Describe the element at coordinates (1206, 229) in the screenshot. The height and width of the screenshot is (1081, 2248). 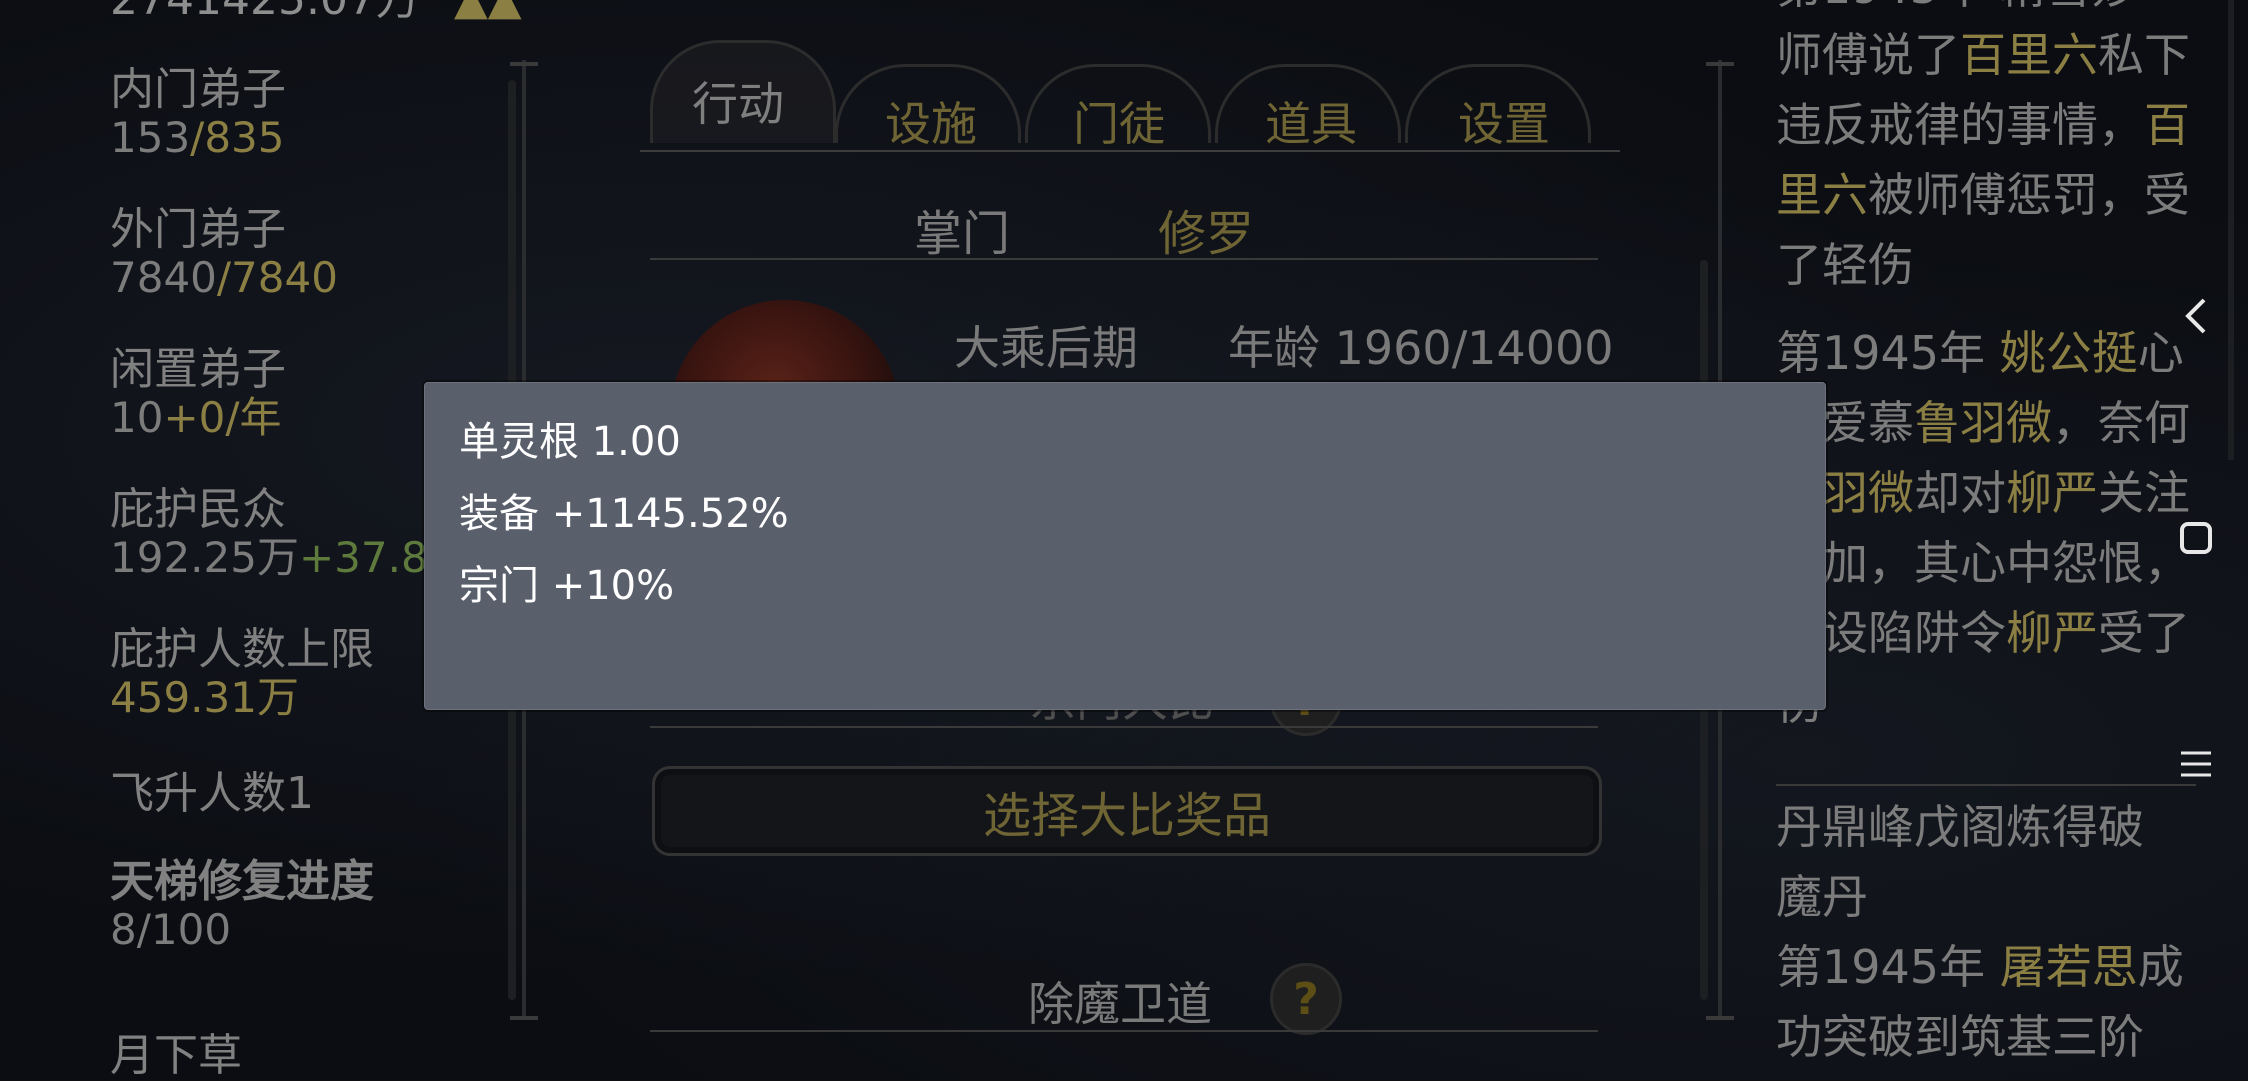
I see `leader-name: 修罗` at that location.